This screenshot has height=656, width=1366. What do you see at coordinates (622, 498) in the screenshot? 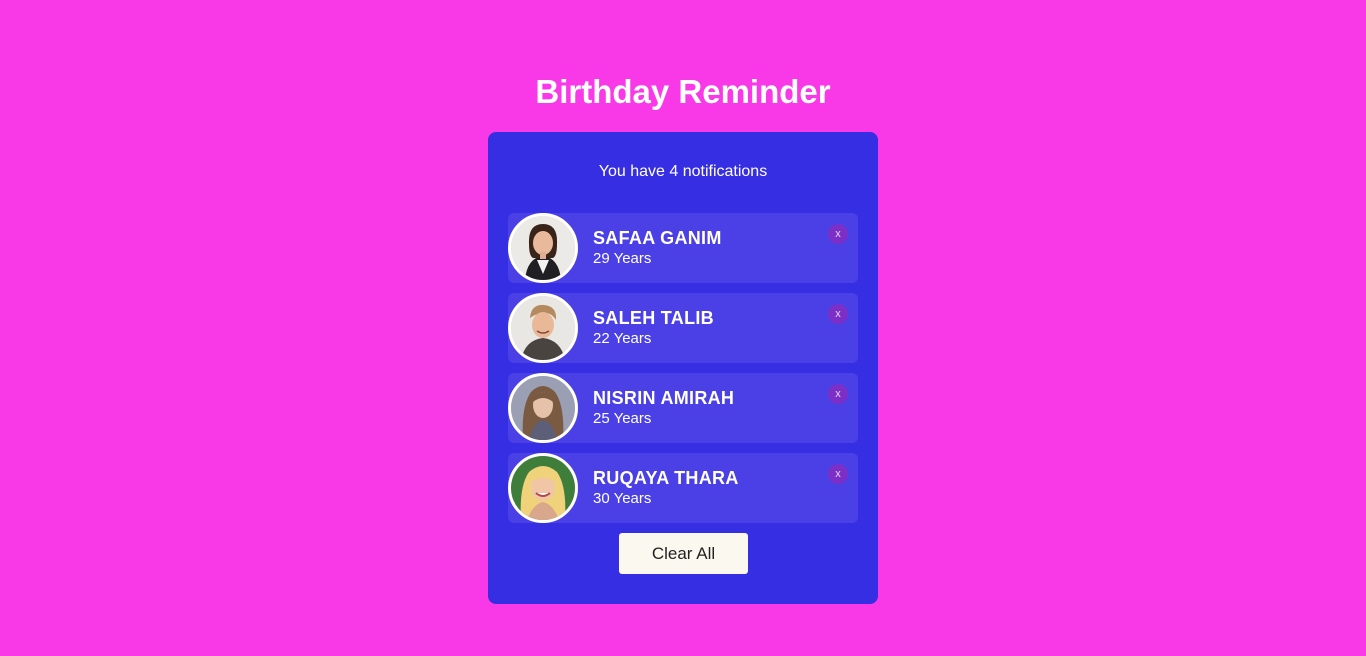
I see `person-age: 30 Years` at bounding box center [622, 498].